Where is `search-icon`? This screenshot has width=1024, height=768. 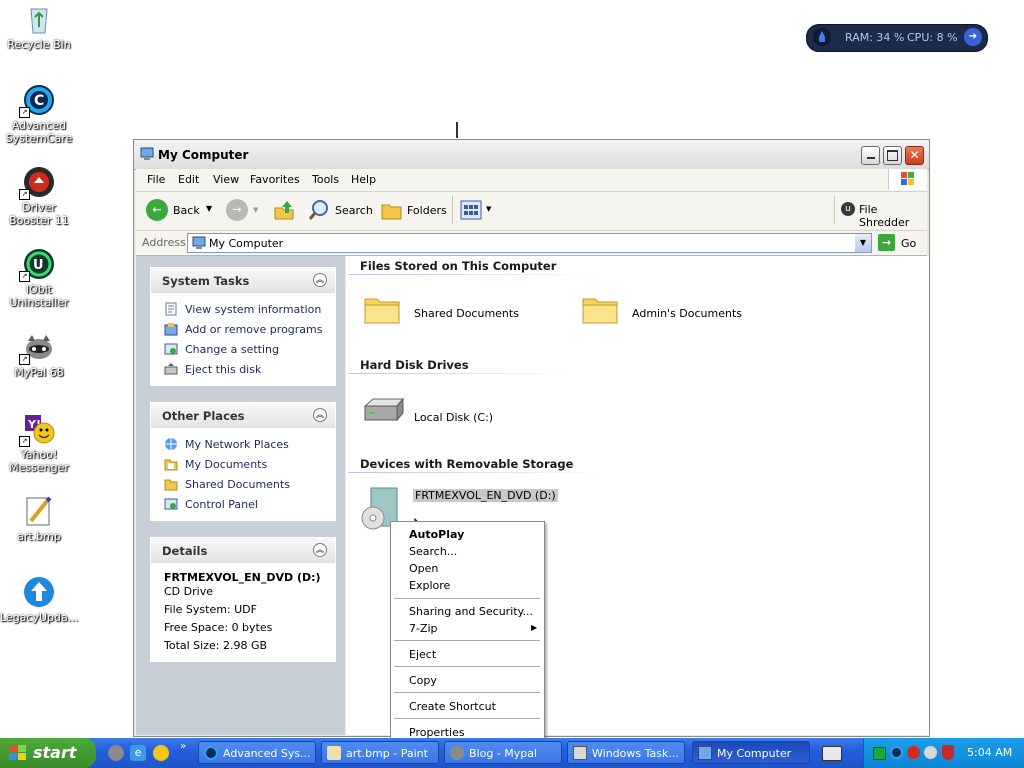
search-icon is located at coordinates (320, 211).